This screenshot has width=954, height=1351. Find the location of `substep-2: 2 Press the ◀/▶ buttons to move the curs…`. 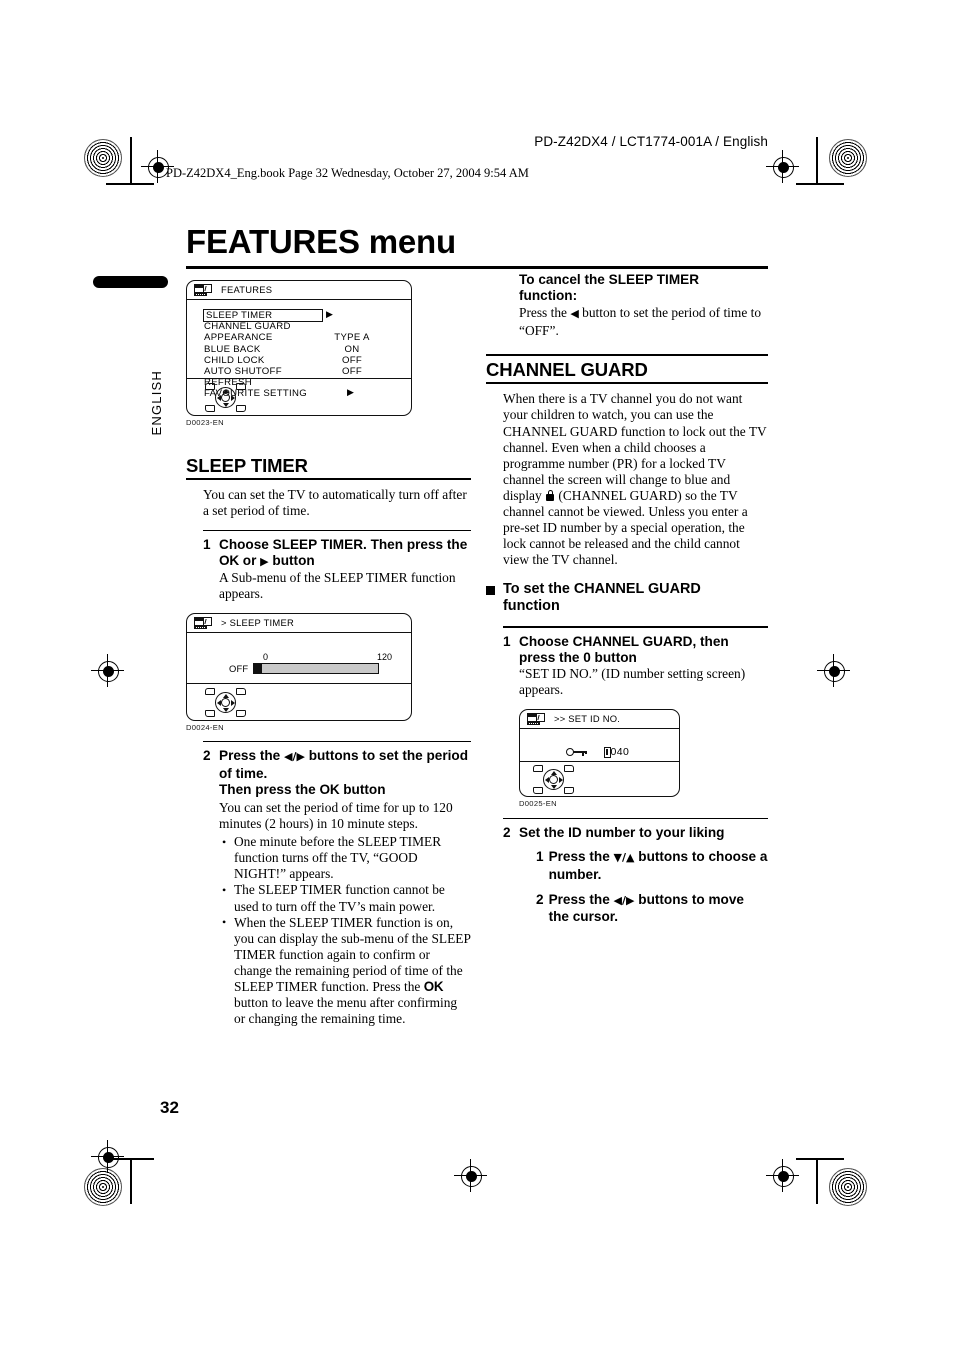

substep-2: 2 Press the ◀/▶ buttons to move the curs… is located at coordinates (643, 908).